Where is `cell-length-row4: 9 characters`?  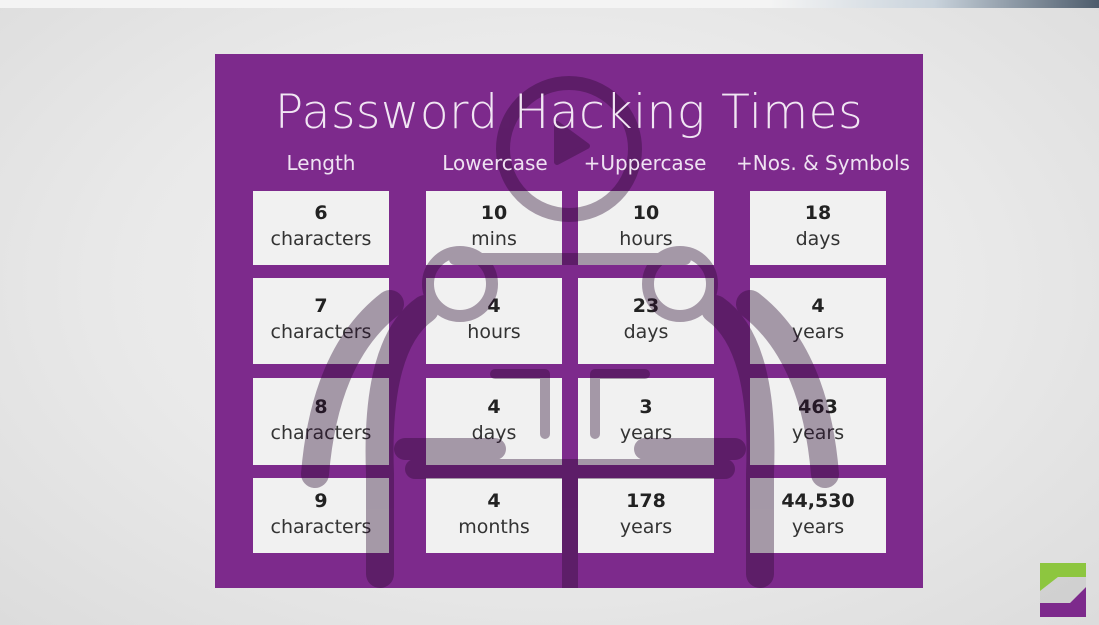
cell-length-row4: 9 characters is located at coordinates (321, 515).